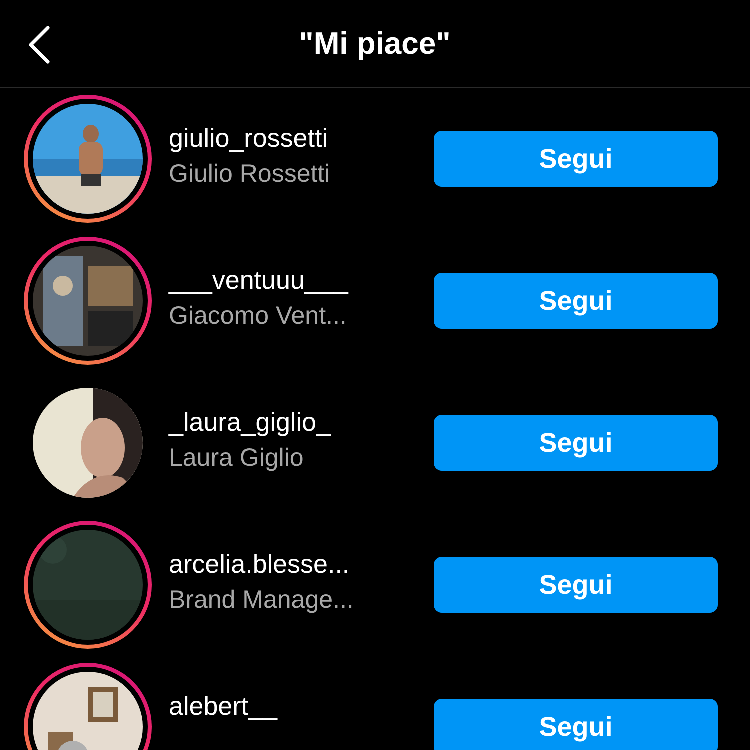 This screenshot has width=750, height=750. I want to click on username: alebert__, so click(301, 706).